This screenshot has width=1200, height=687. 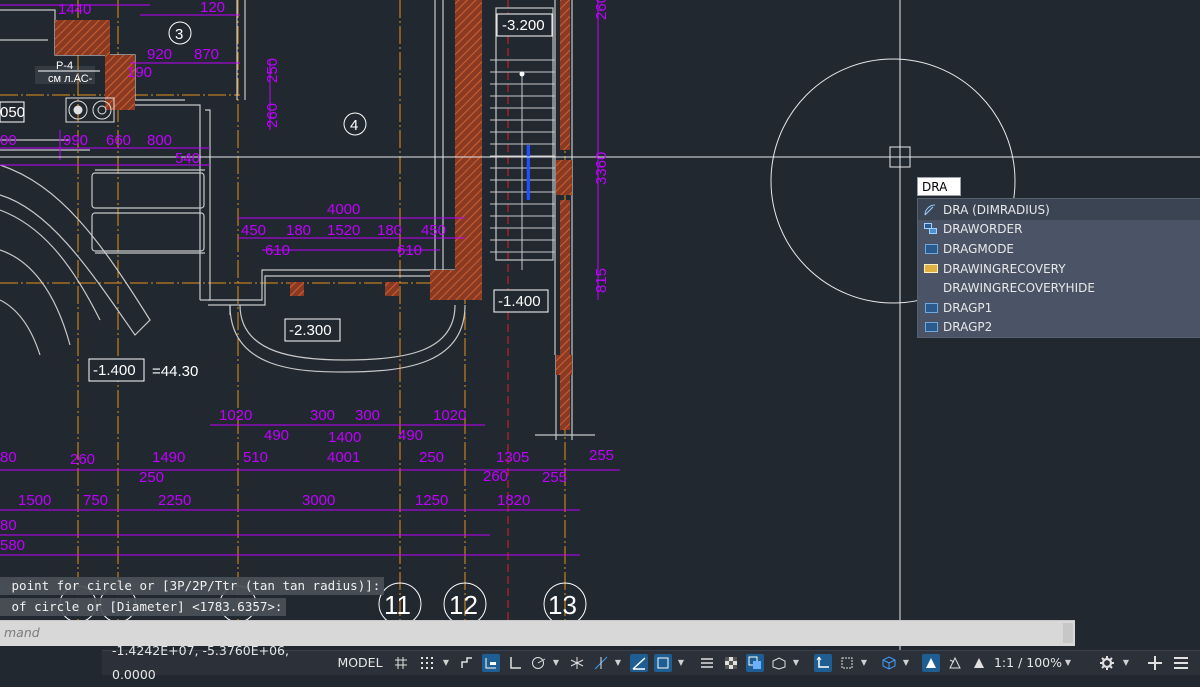 What do you see at coordinates (367, 415) in the screenshot?
I see `dim-text: 300` at bounding box center [367, 415].